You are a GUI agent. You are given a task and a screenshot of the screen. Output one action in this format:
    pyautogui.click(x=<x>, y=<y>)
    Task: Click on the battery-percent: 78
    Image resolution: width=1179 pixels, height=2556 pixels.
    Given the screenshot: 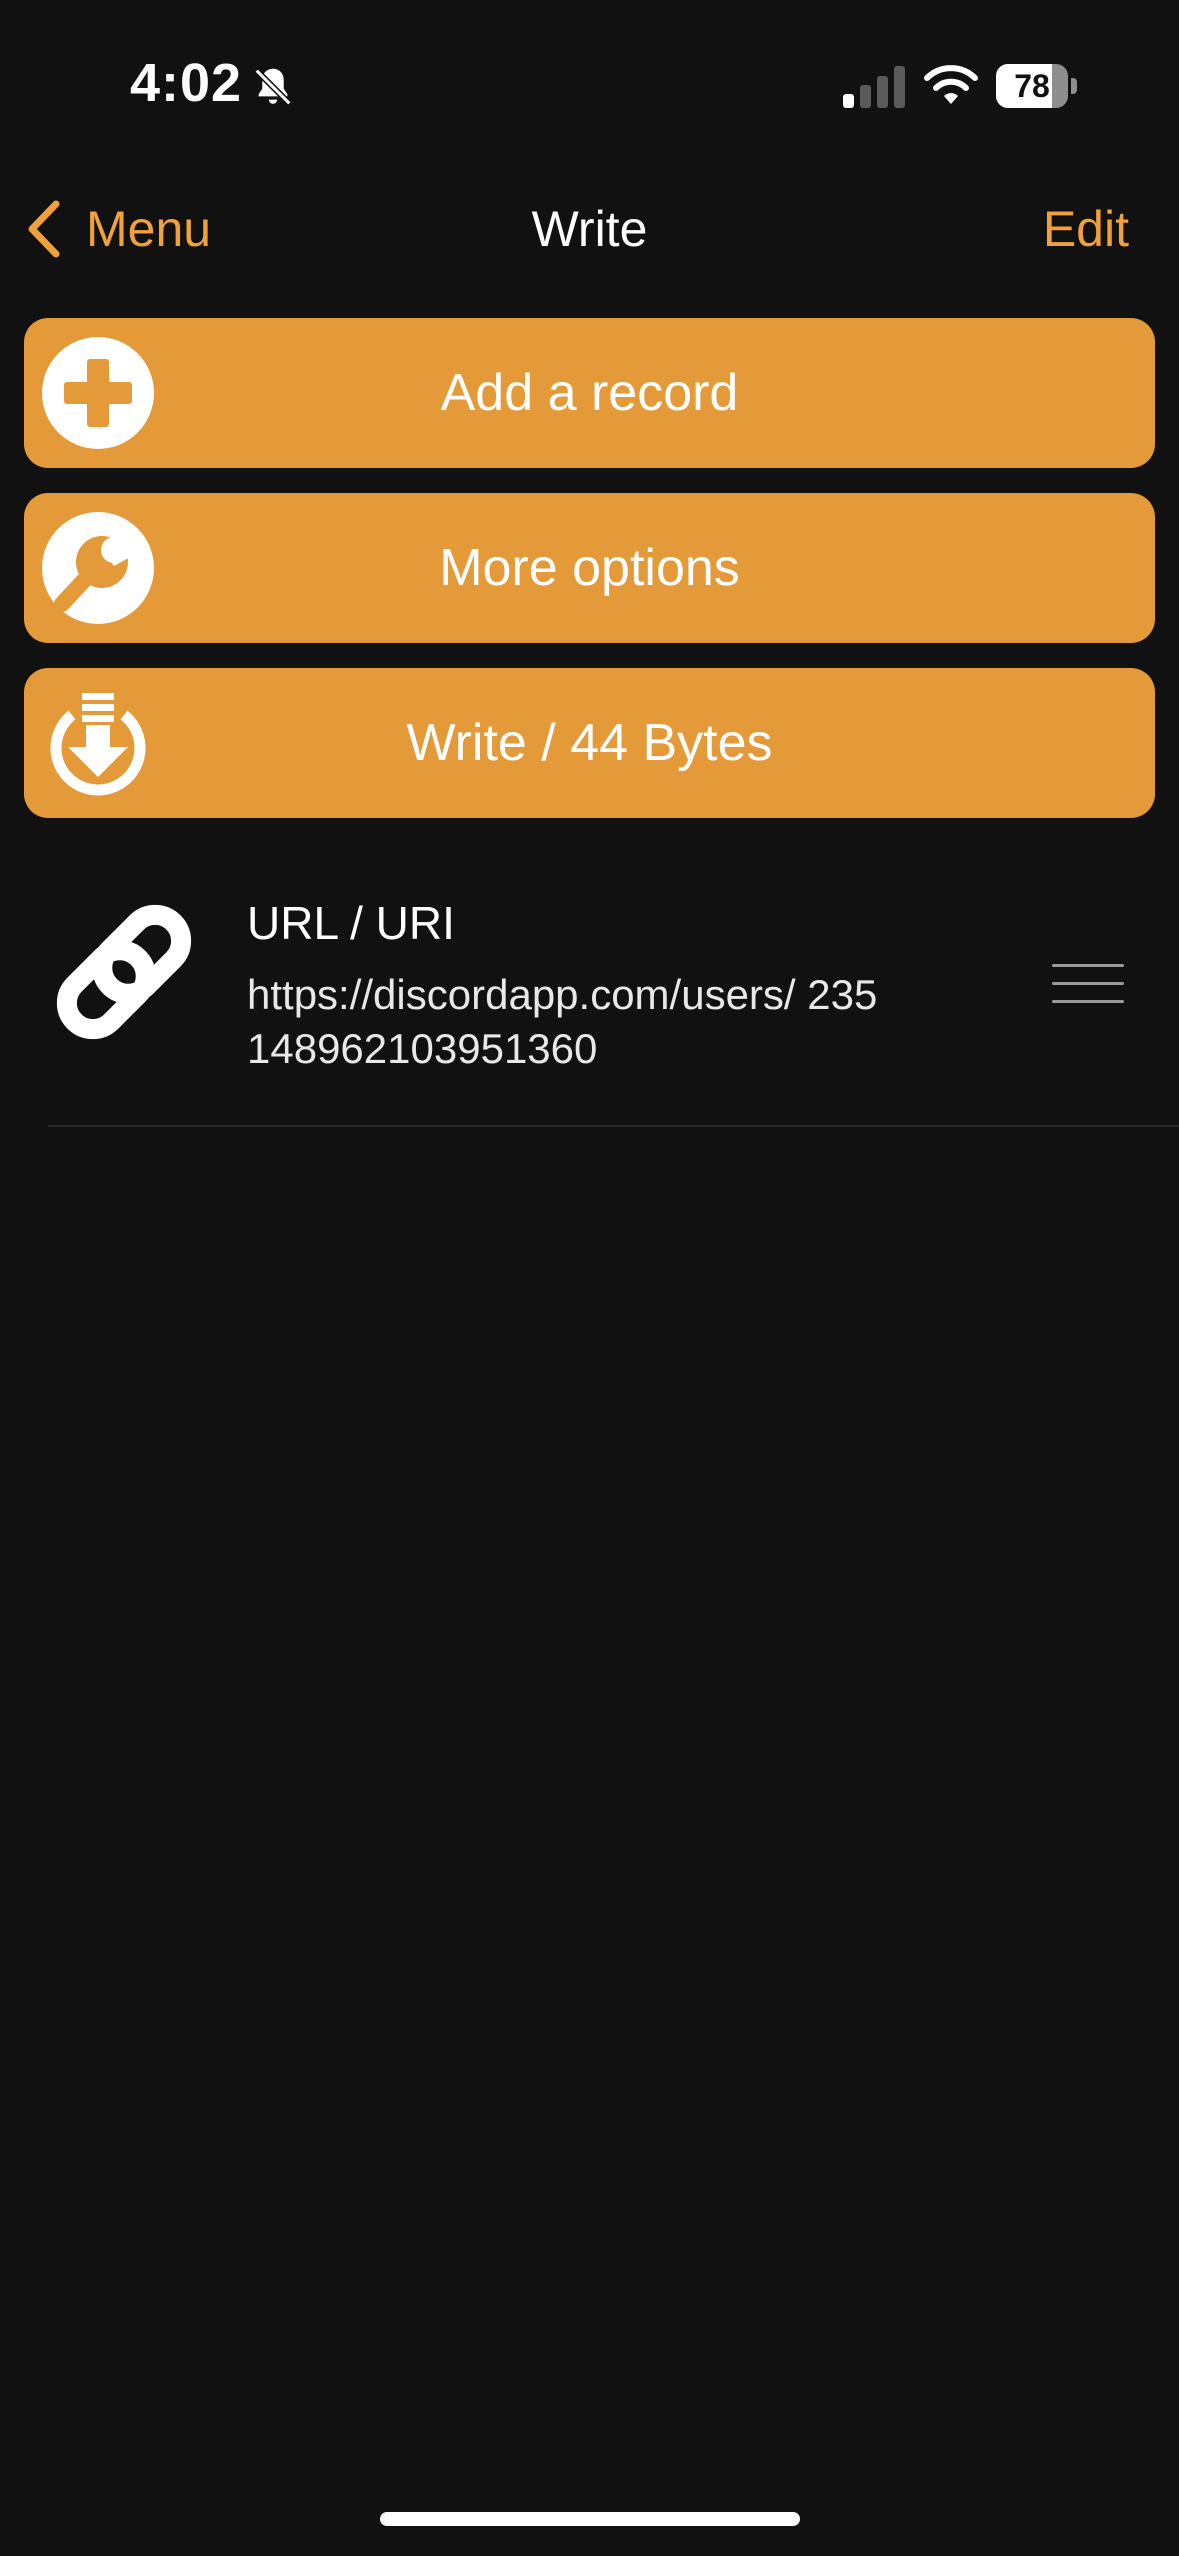 What is the action you would take?
    pyautogui.click(x=1032, y=86)
    